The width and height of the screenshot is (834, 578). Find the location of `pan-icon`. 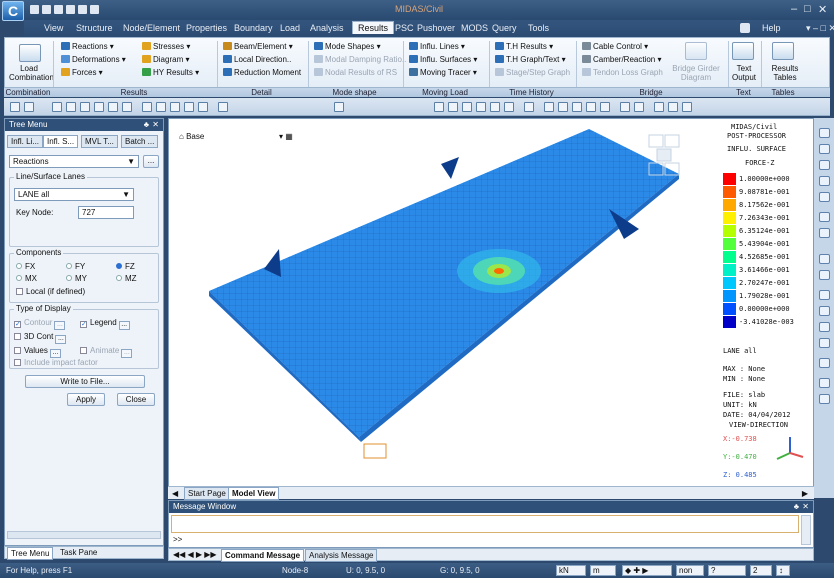

pan-icon is located at coordinates (175, 107).